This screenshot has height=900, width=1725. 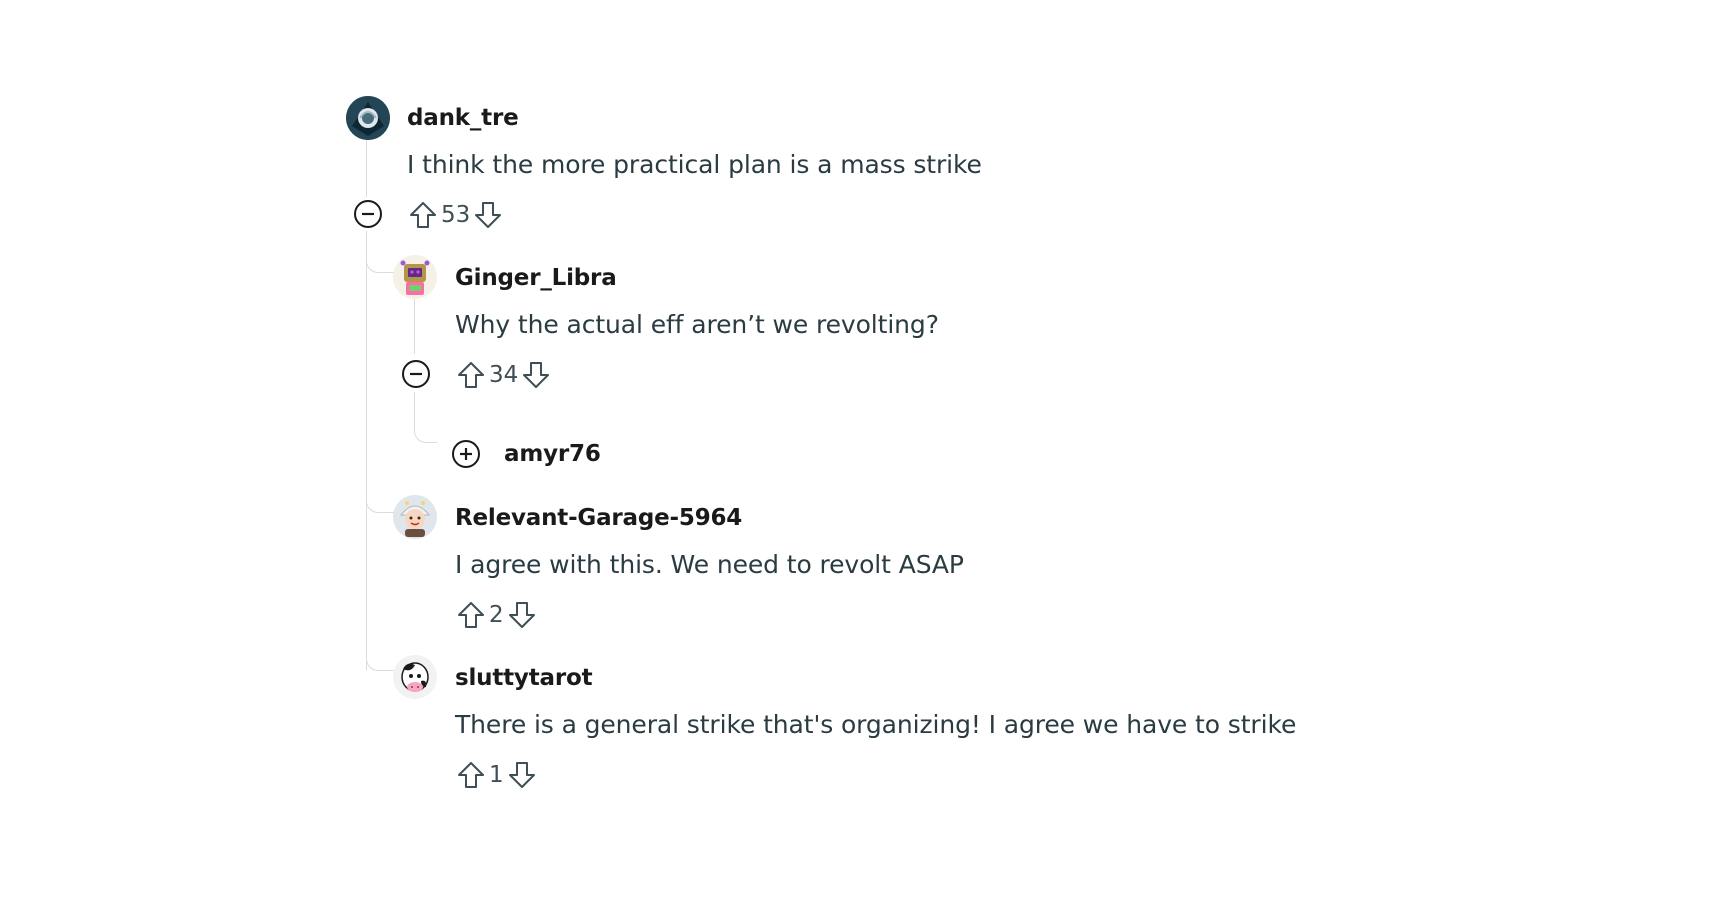 What do you see at coordinates (598, 518) in the screenshot?
I see `comment-username: Relevant-Garage-5964` at bounding box center [598, 518].